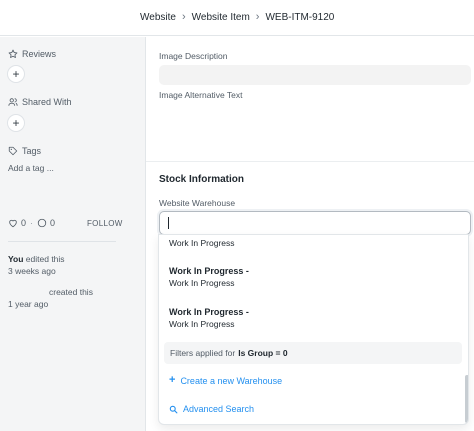 The image size is (474, 431). What do you see at coordinates (300, 17) in the screenshot?
I see `breadcrumb-current-doc: WEB-ITM-9120` at bounding box center [300, 17].